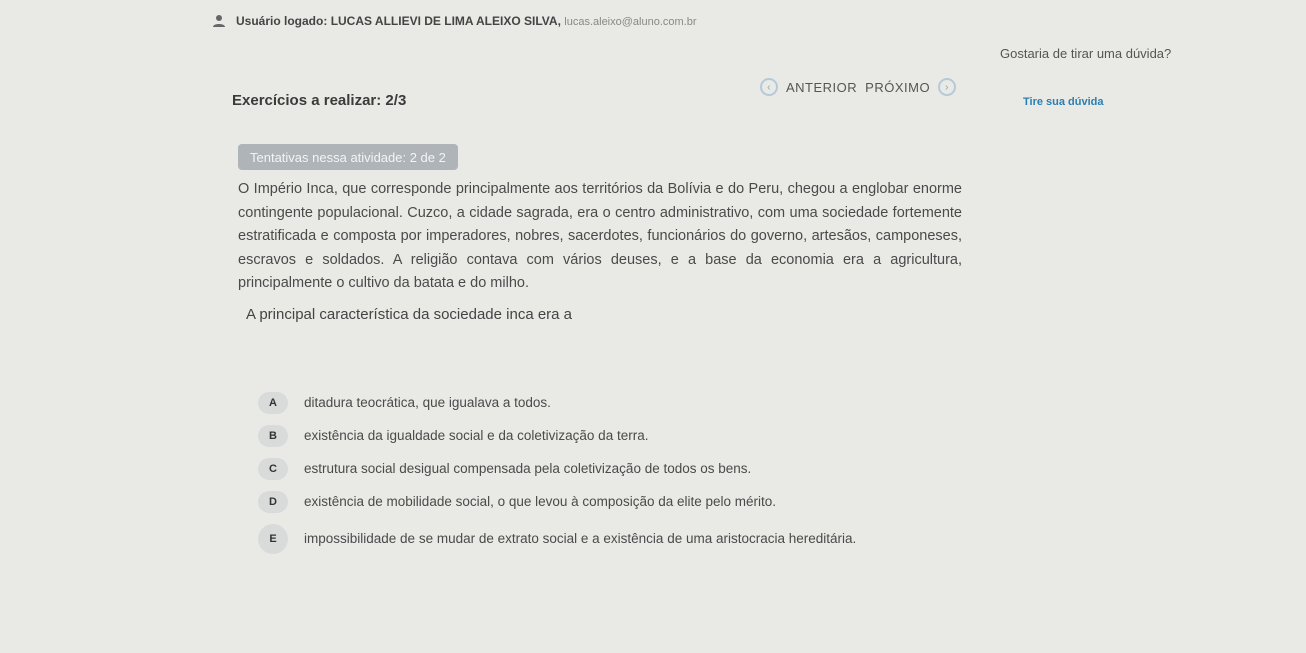 The image size is (1306, 653). I want to click on attempts-badge: Tentativas nessa atividade: 2 de 2, so click(348, 157).